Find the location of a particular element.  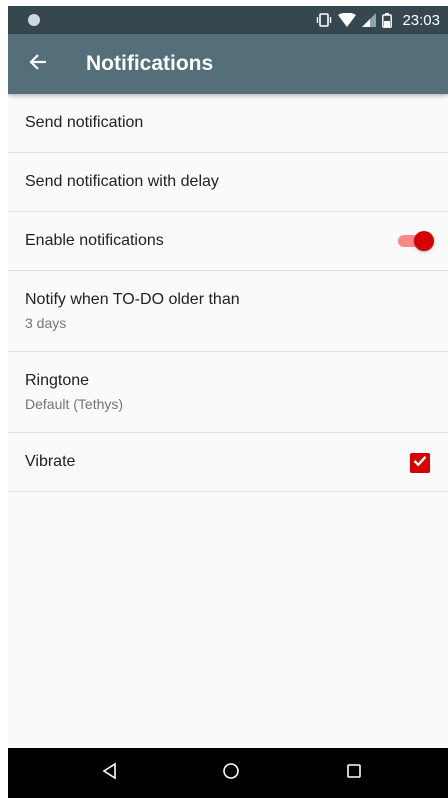

app-bar: Notifications is located at coordinates (228, 64).